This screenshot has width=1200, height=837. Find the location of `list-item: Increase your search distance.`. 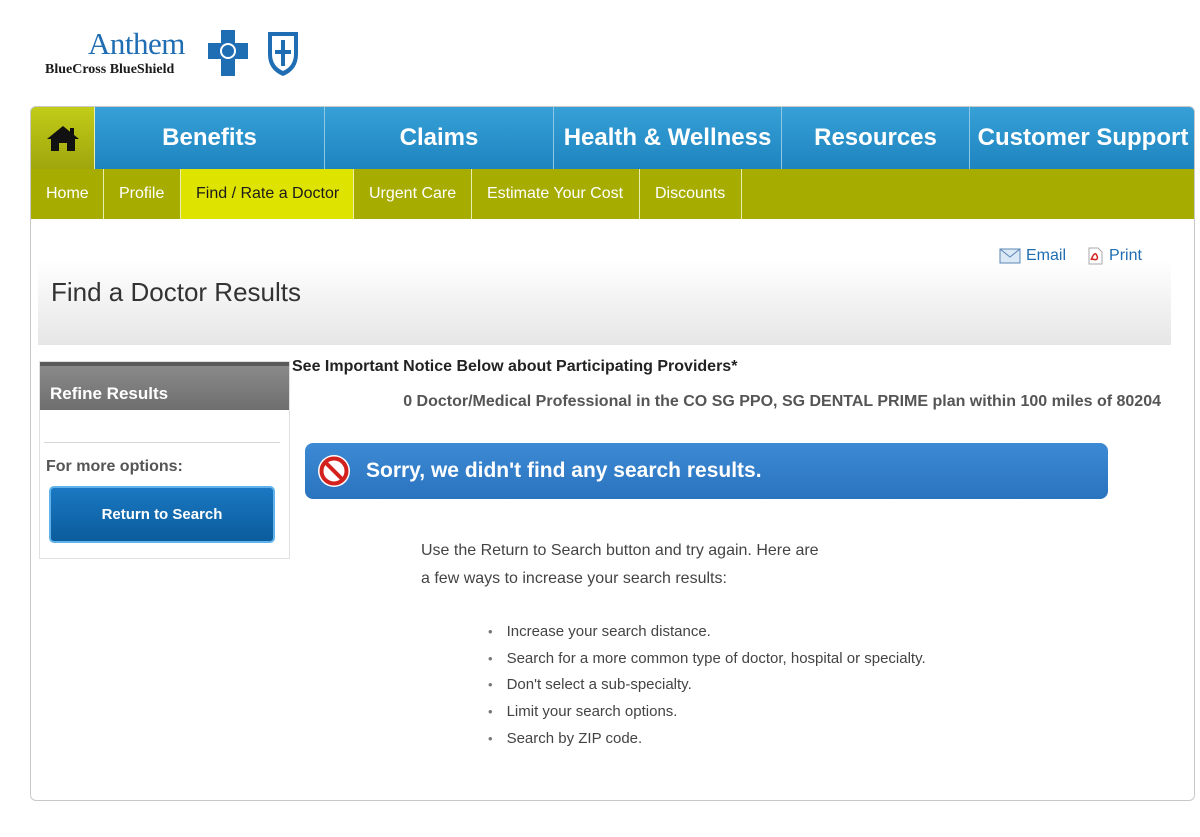

list-item: Increase your search distance. is located at coordinates (707, 631).